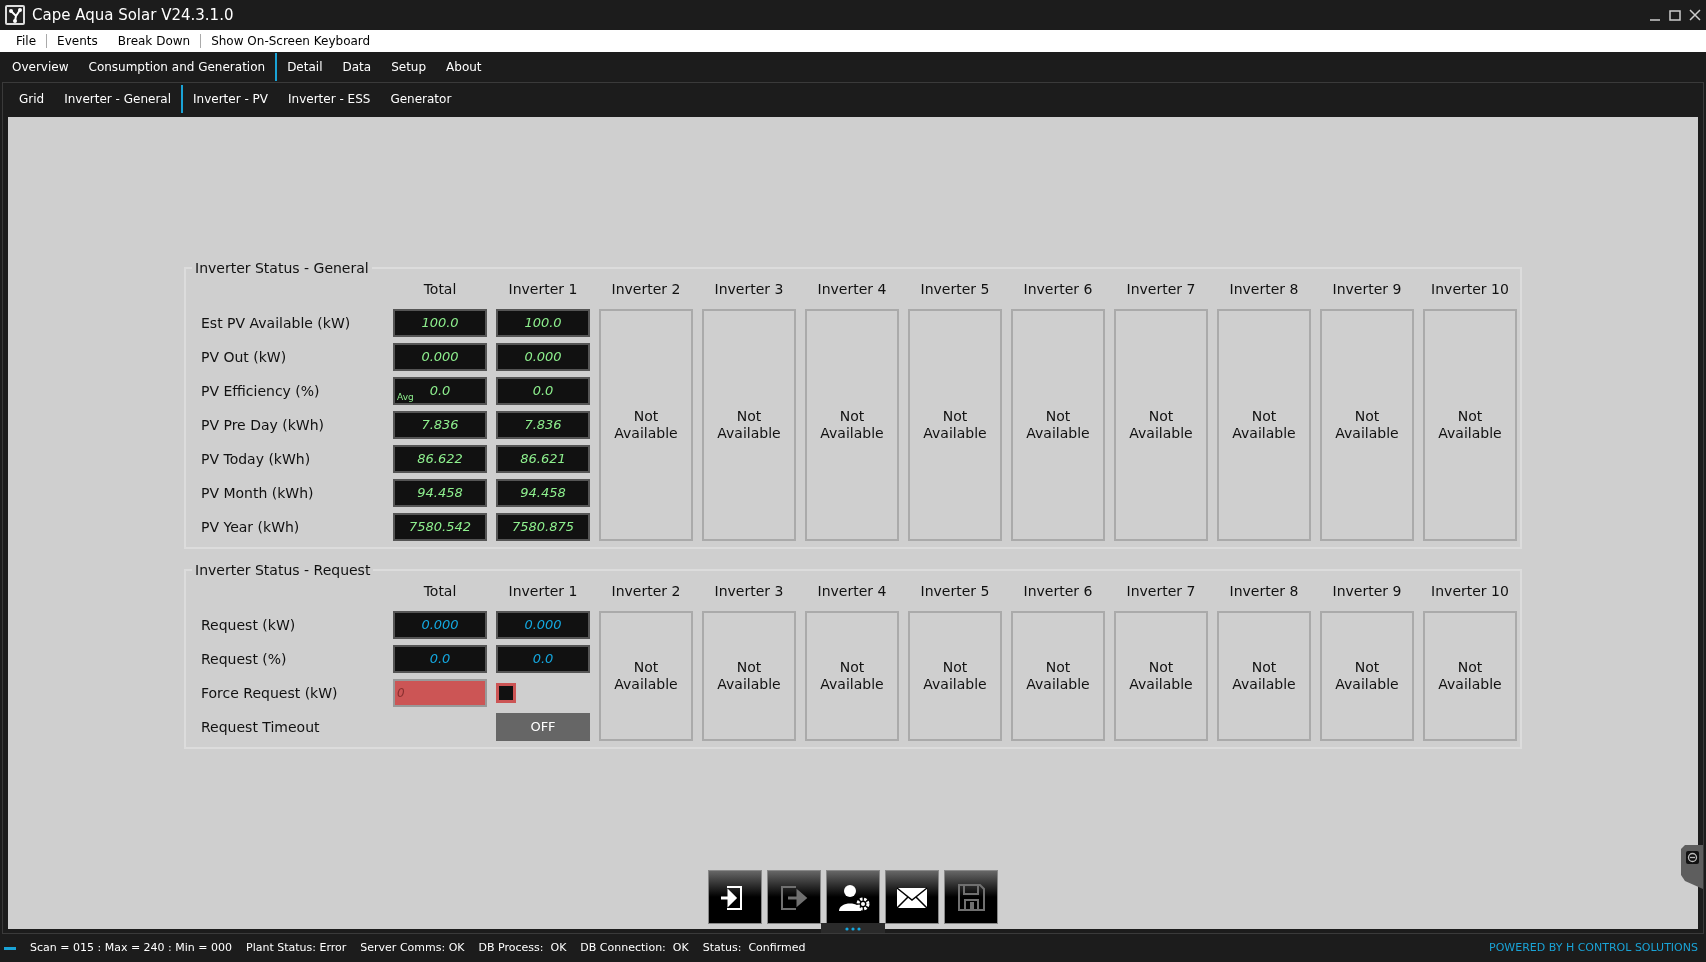 This screenshot has width=1706, height=962. I want to click on status-text: DB Process: OK, so click(522, 947).